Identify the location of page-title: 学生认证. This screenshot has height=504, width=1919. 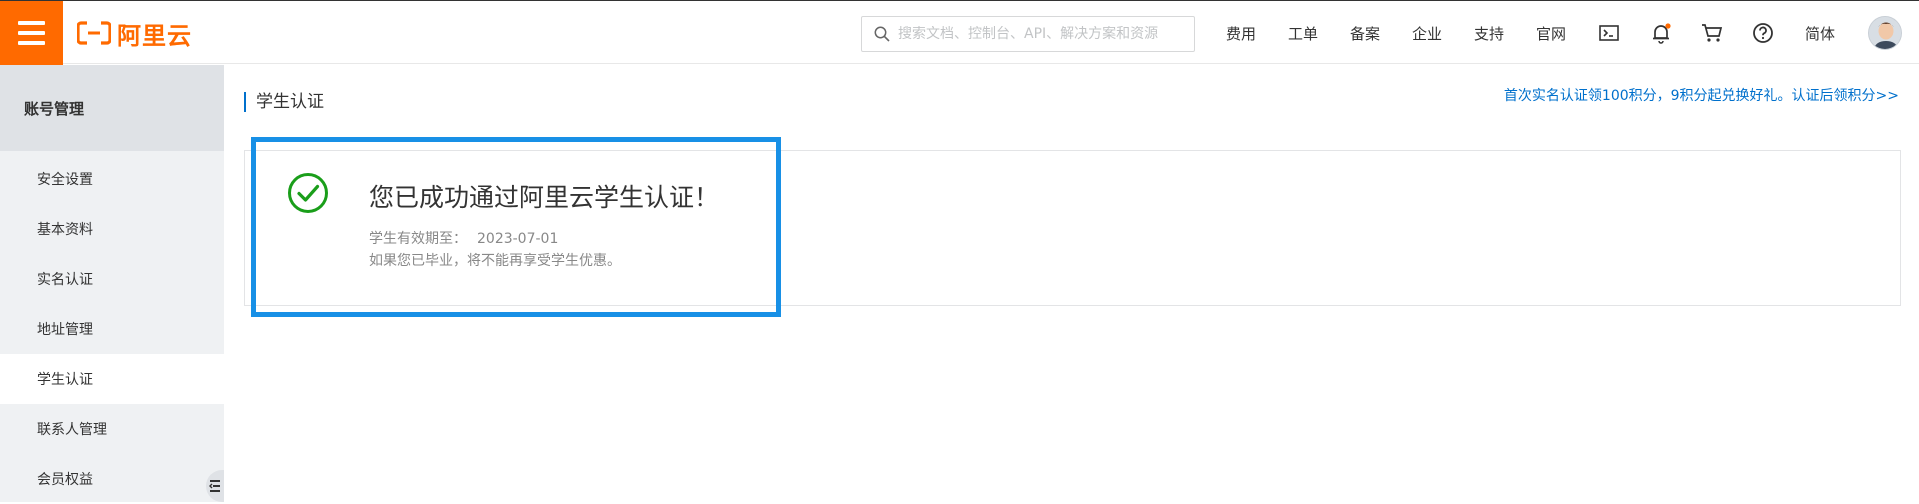
(284, 102).